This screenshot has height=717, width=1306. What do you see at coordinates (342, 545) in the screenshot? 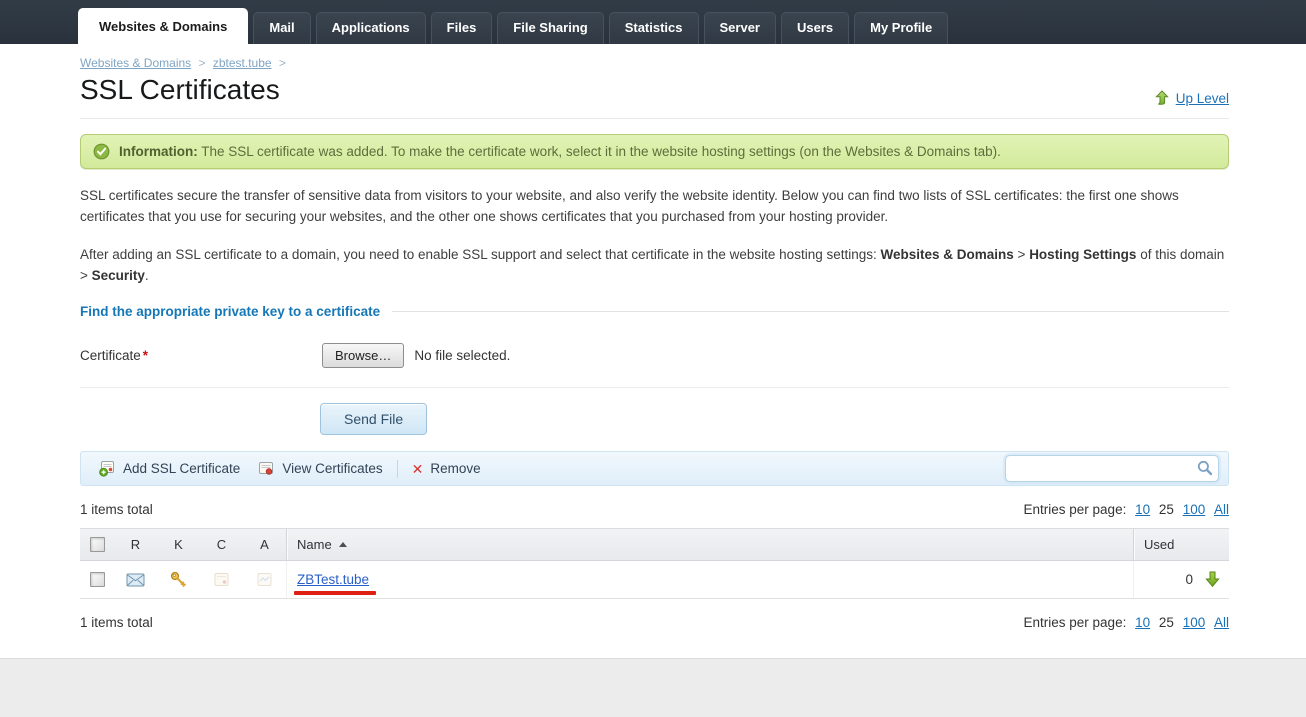
I see `sort-ascending-icon` at bounding box center [342, 545].